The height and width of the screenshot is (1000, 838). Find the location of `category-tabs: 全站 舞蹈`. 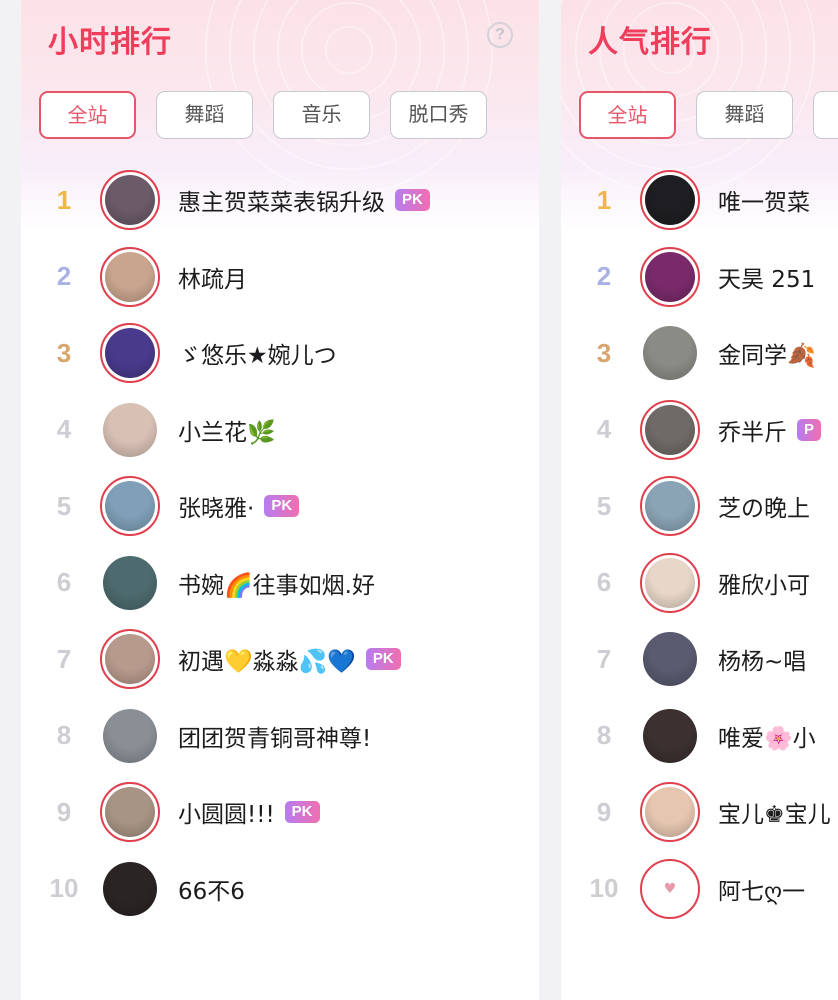

category-tabs: 全站 舞蹈 is located at coordinates (708, 115).